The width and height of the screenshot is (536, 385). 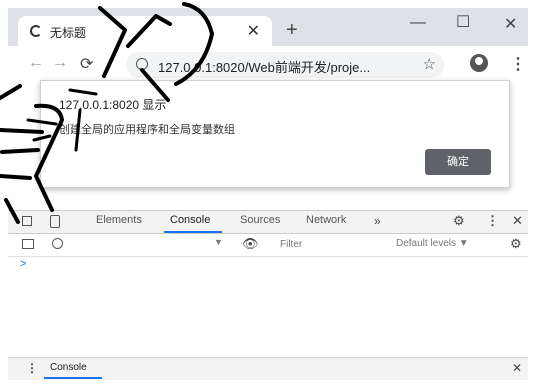 I want to click on drawer-active-indicator, so click(x=73, y=378).